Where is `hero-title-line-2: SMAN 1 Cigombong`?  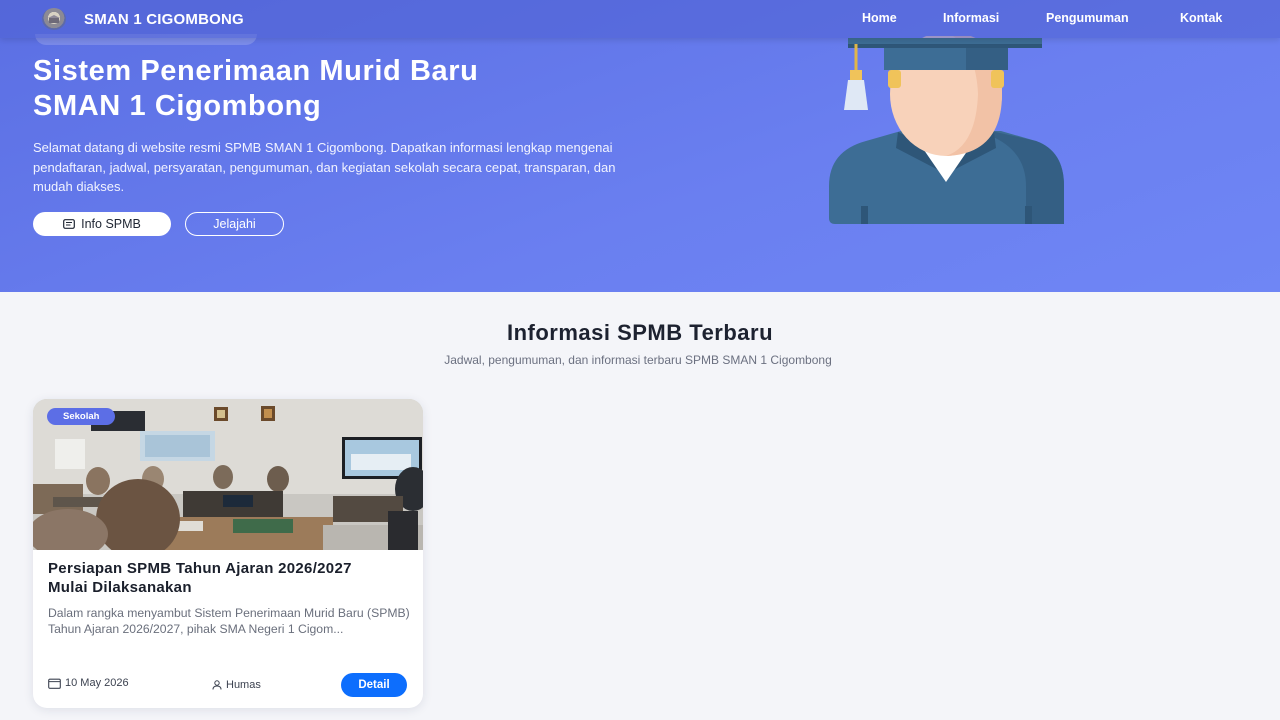 hero-title-line-2: SMAN 1 Cigombong is located at coordinates (177, 106).